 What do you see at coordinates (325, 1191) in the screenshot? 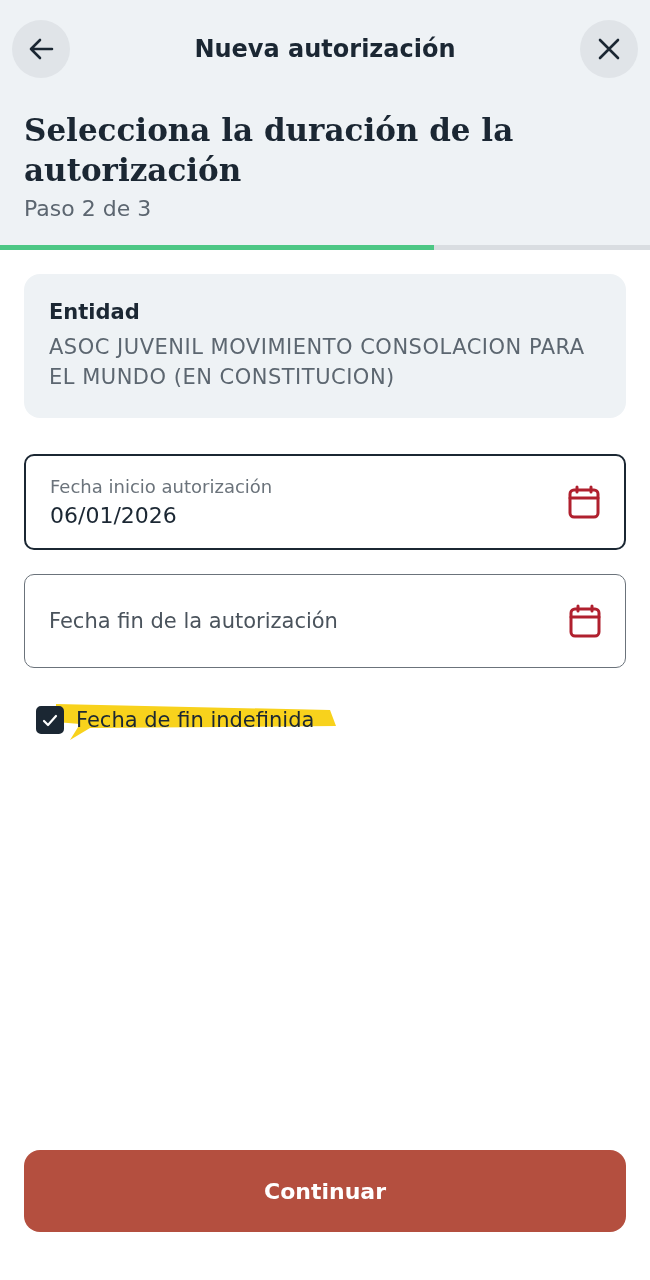
I see `continue-button: Continuar` at bounding box center [325, 1191].